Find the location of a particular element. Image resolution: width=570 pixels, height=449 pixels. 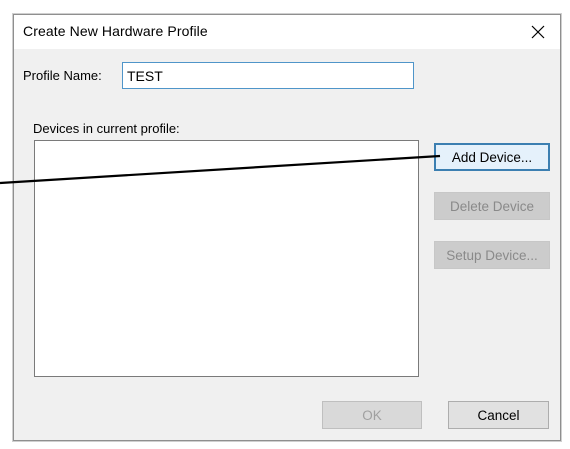

ok-button: OK is located at coordinates (372, 415).